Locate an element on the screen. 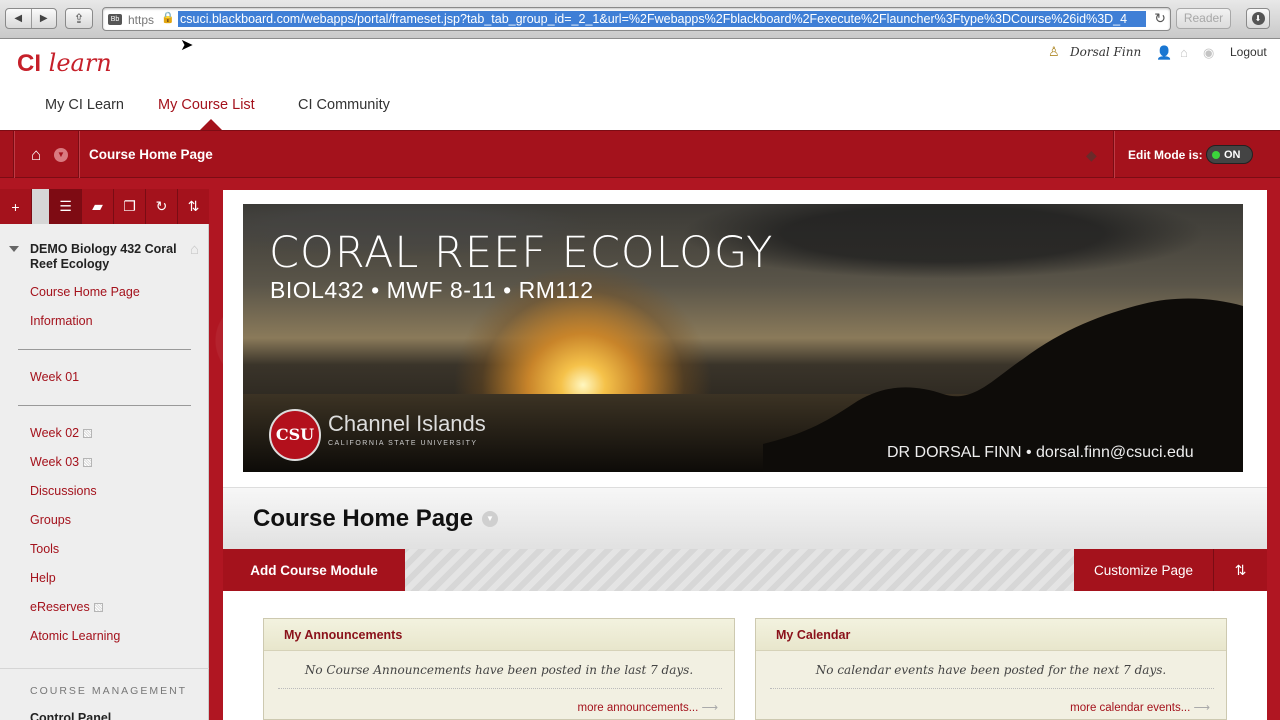  mouse-cursor-icon: ➤ is located at coordinates (187, 45).